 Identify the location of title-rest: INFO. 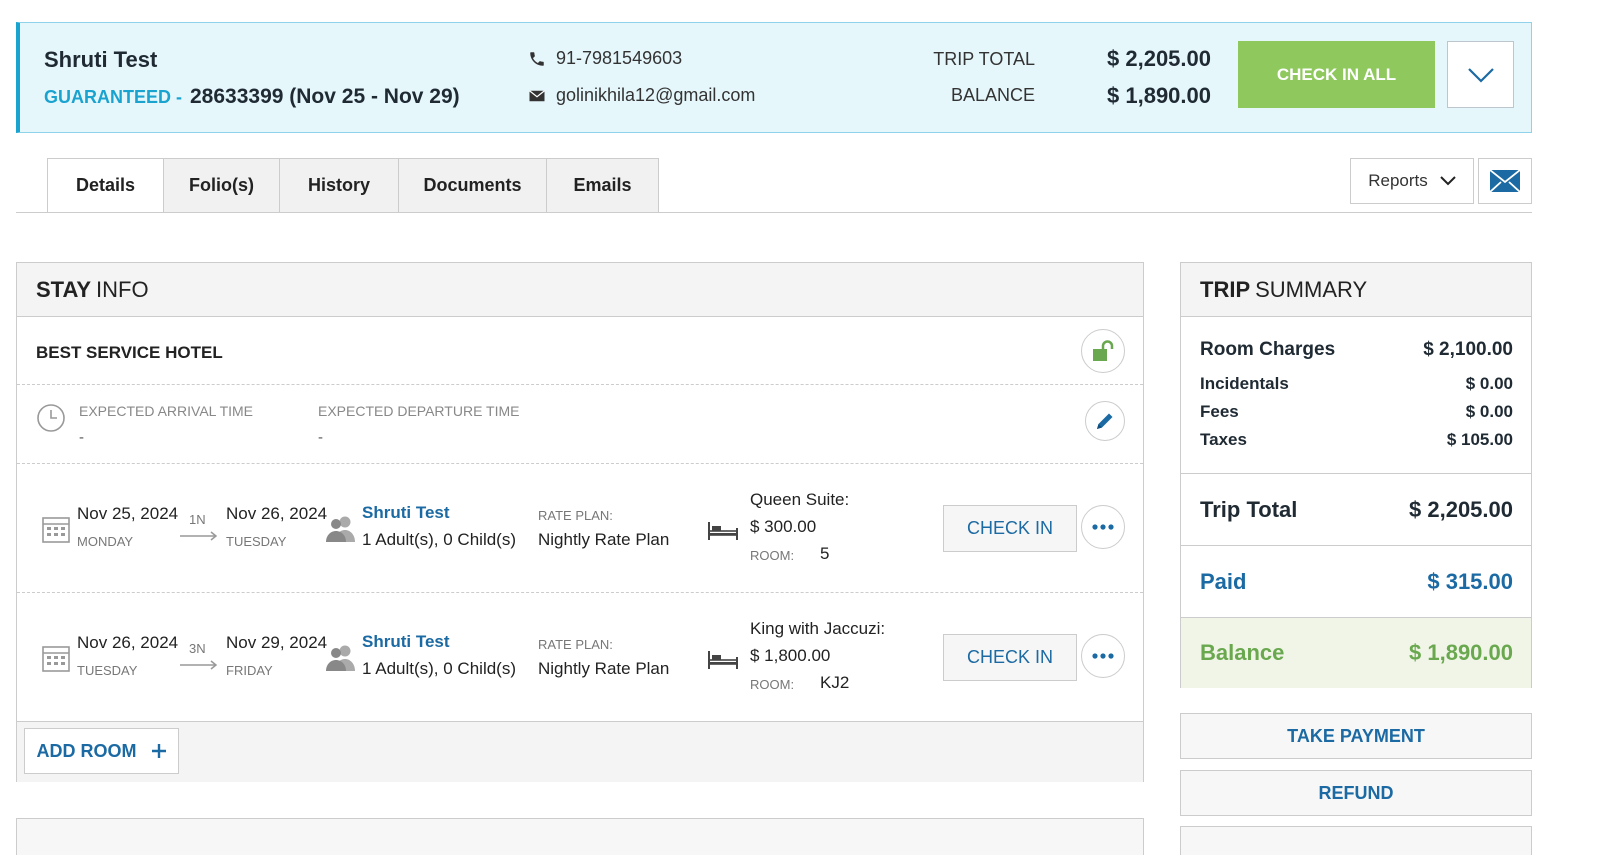
(122, 289).